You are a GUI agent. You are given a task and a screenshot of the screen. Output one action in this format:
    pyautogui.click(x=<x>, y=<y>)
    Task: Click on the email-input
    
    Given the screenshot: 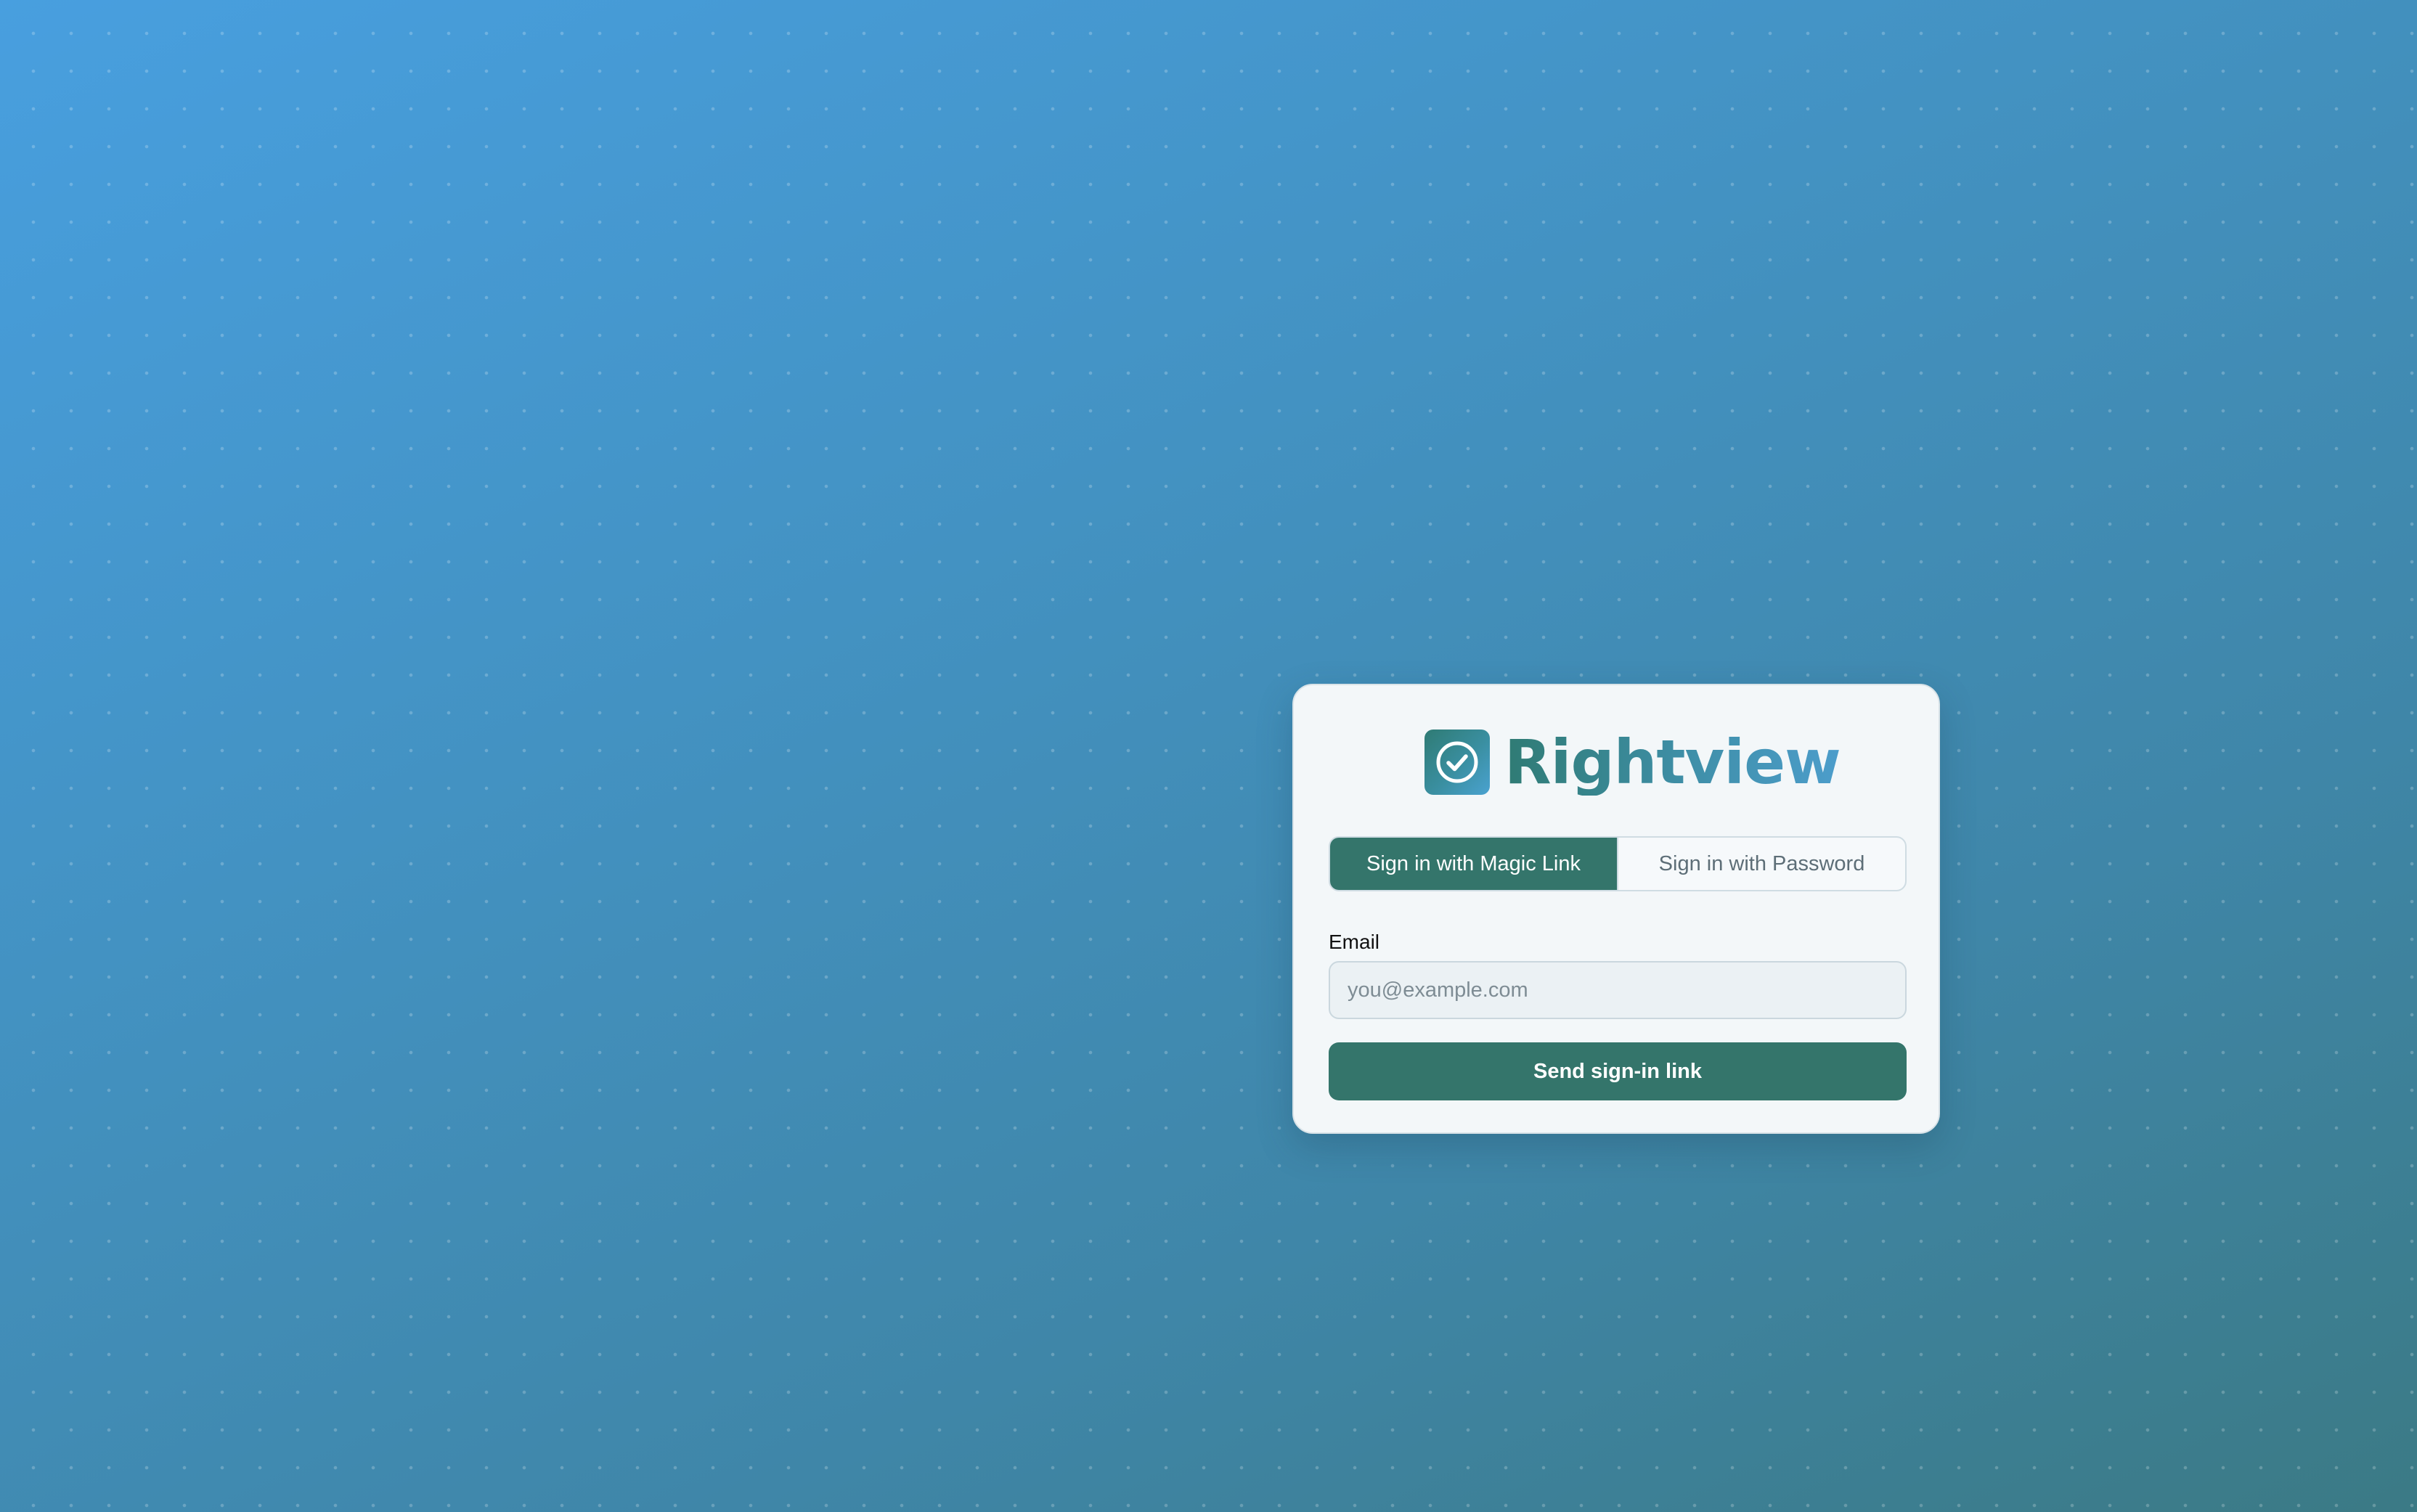 What is the action you would take?
    pyautogui.click(x=1618, y=990)
    